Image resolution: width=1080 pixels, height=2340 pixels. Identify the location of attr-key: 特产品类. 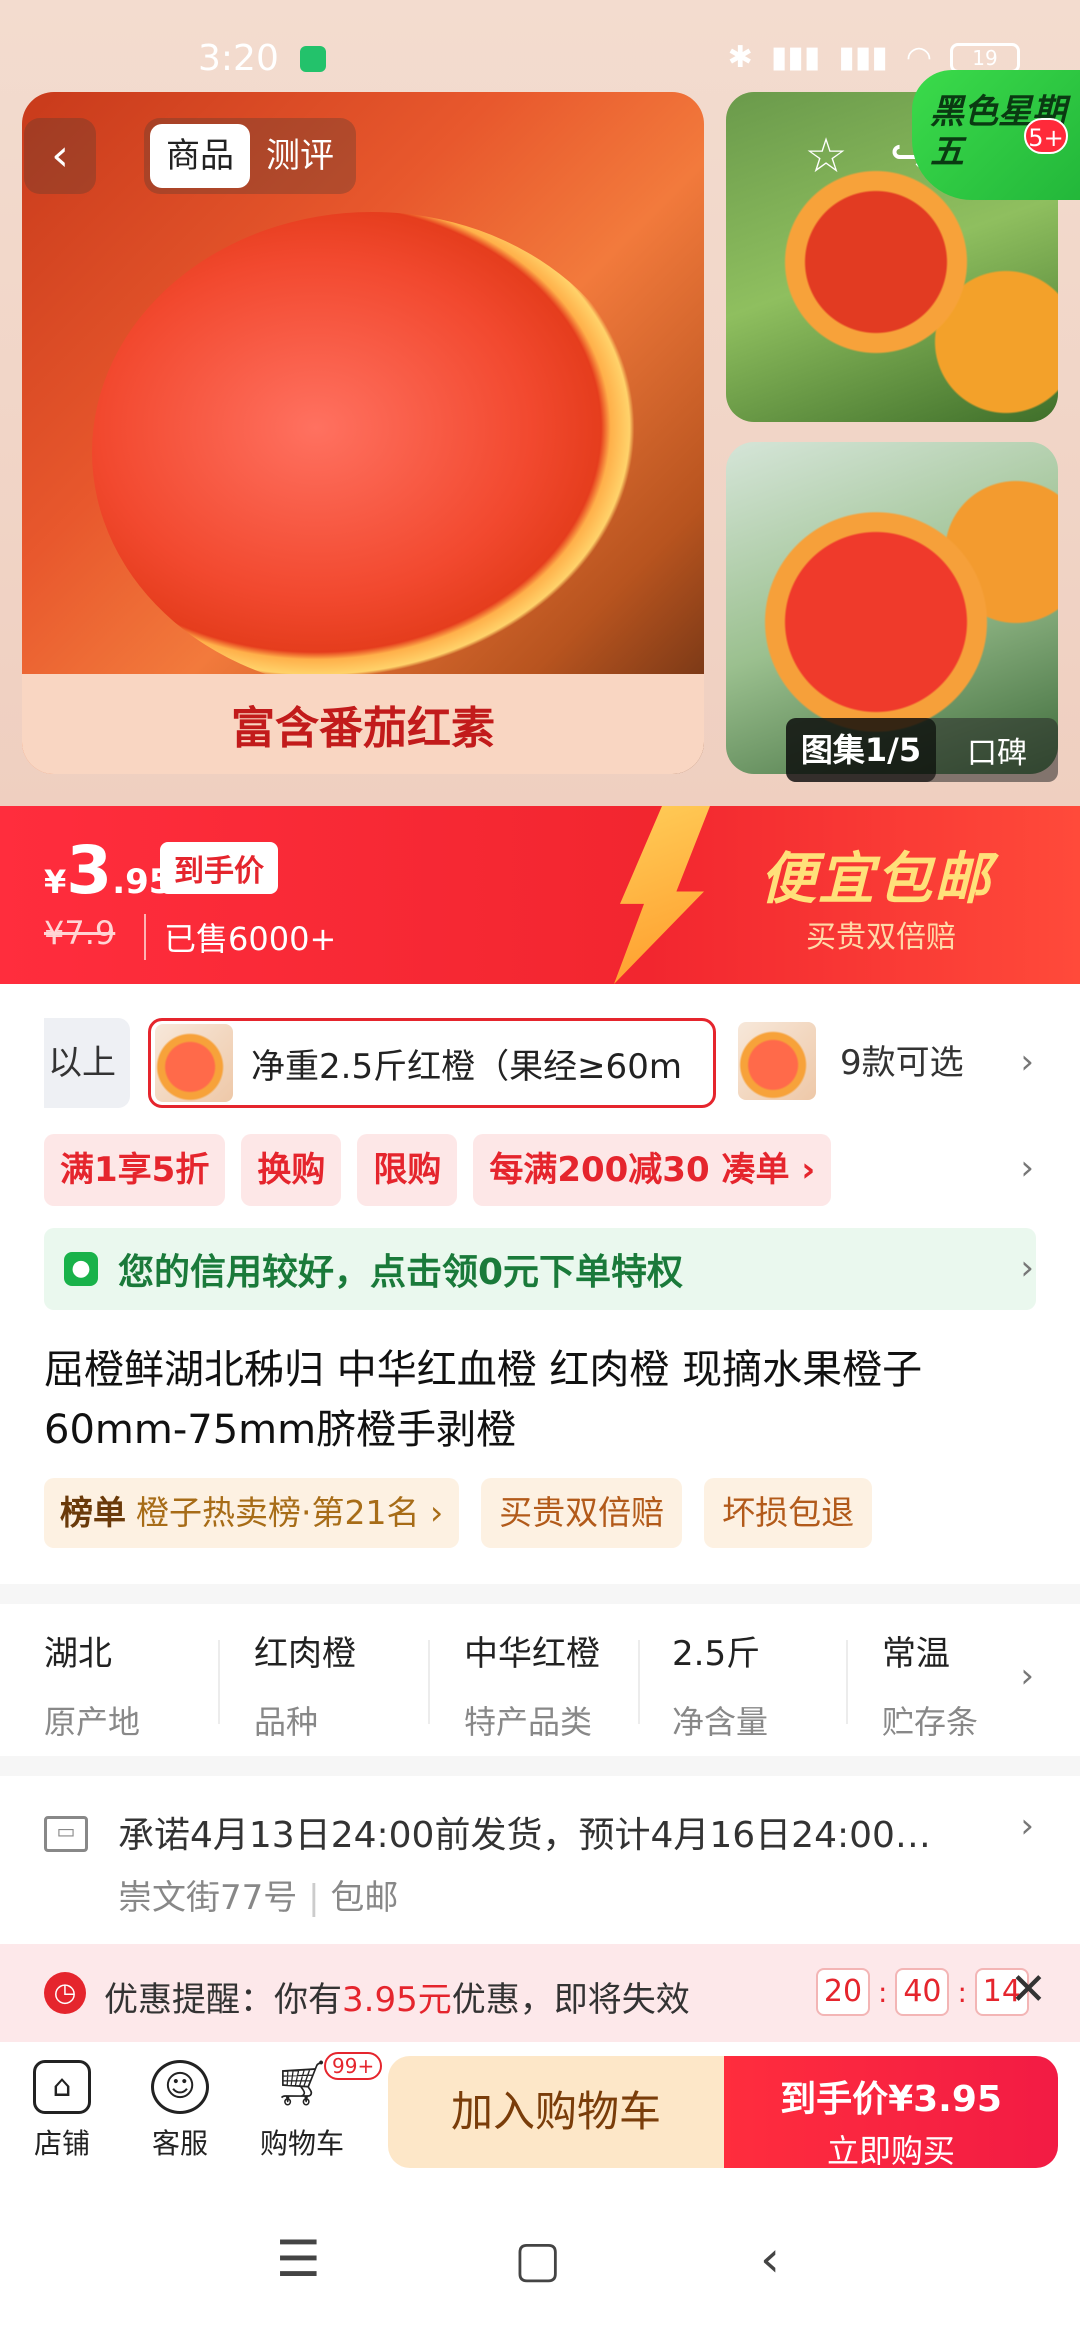
(528, 1722).